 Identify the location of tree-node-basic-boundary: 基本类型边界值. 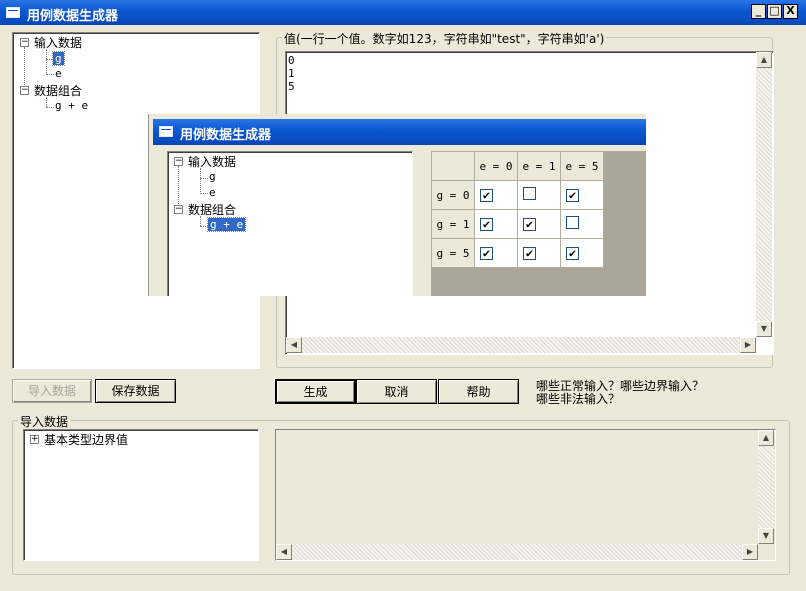
(86, 439).